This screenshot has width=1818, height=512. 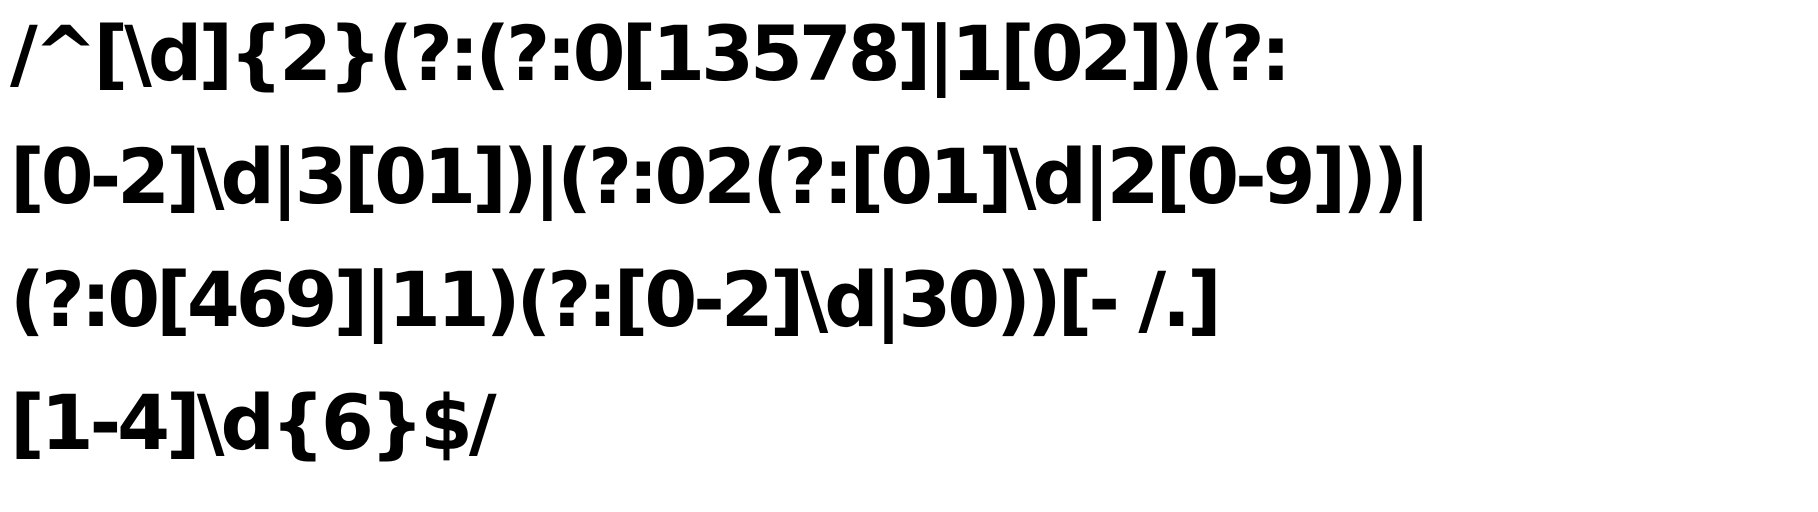 What do you see at coordinates (253, 422) in the screenshot?
I see `regex-line-4: [1-4]\d{6}$/` at bounding box center [253, 422].